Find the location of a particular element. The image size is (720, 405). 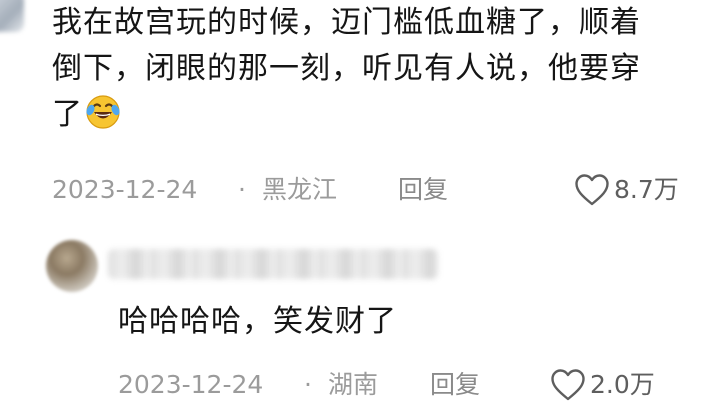

laughing-crying-emoji-icon is located at coordinates (103, 112).